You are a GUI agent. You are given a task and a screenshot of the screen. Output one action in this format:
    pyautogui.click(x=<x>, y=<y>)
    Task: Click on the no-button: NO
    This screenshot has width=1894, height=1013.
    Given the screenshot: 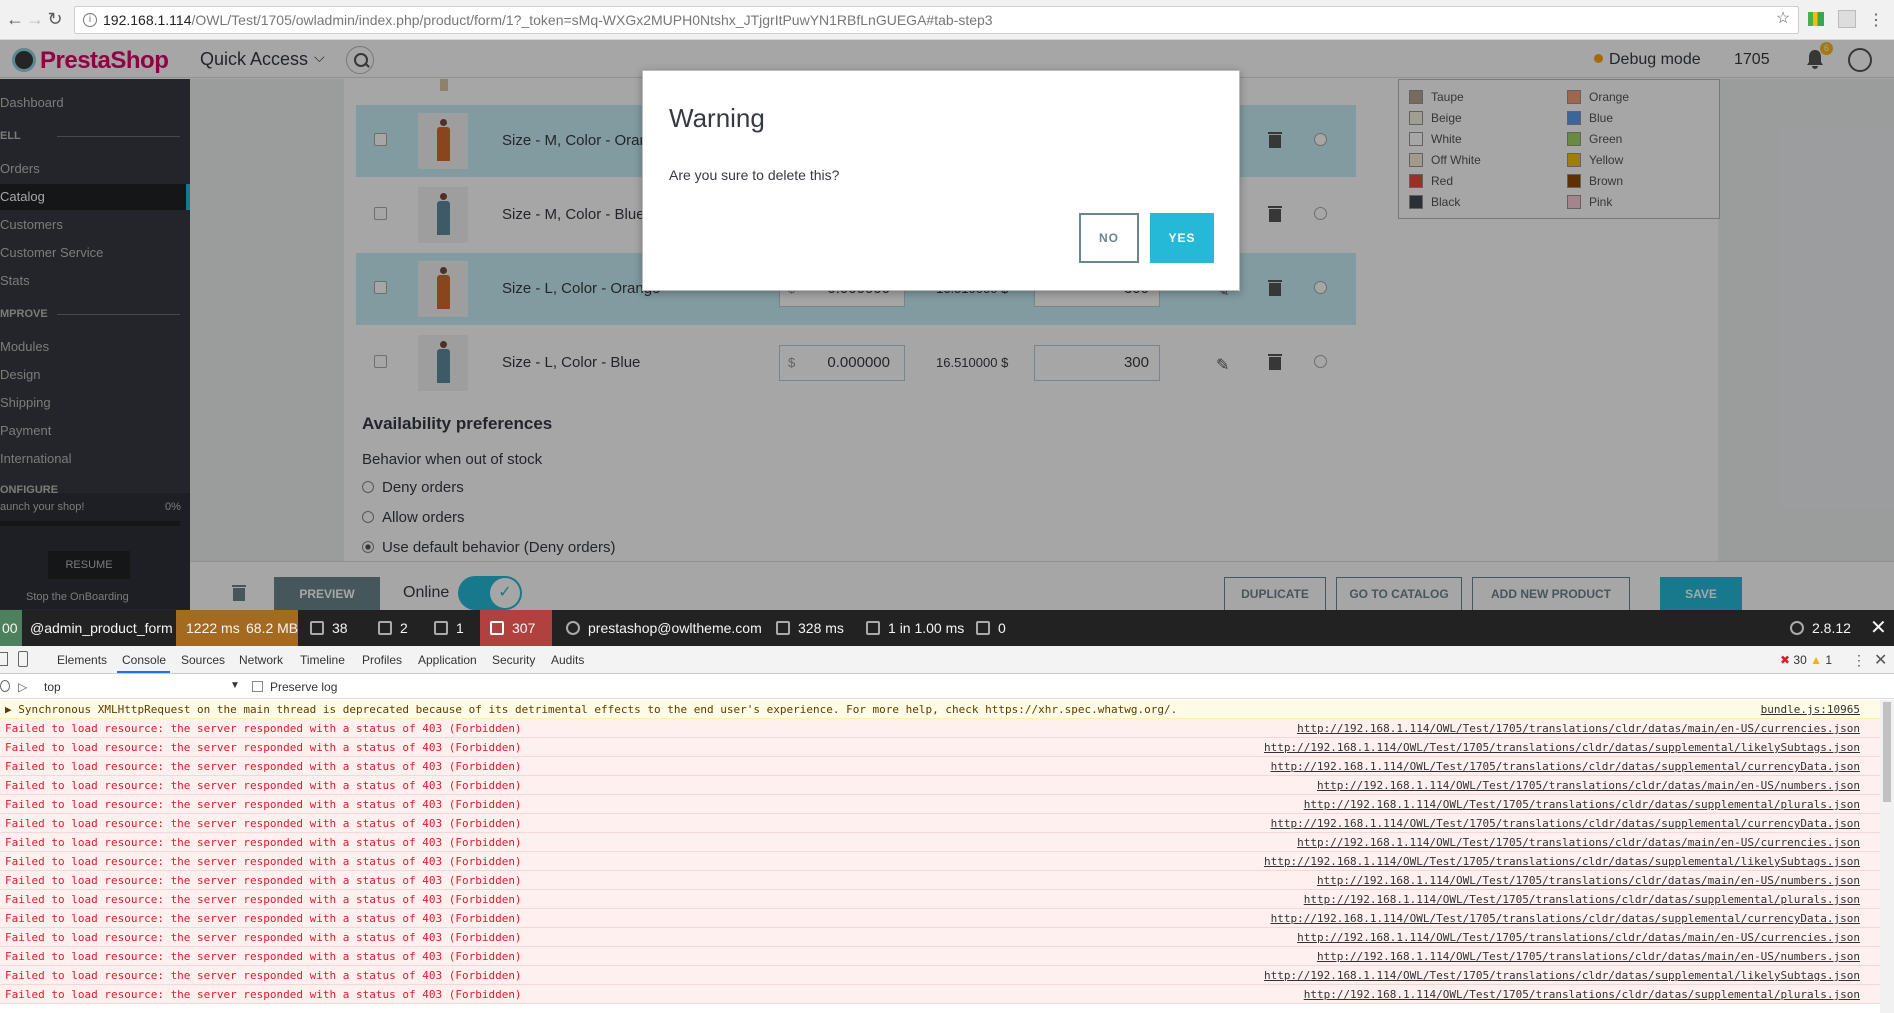 What is the action you would take?
    pyautogui.click(x=1109, y=238)
    